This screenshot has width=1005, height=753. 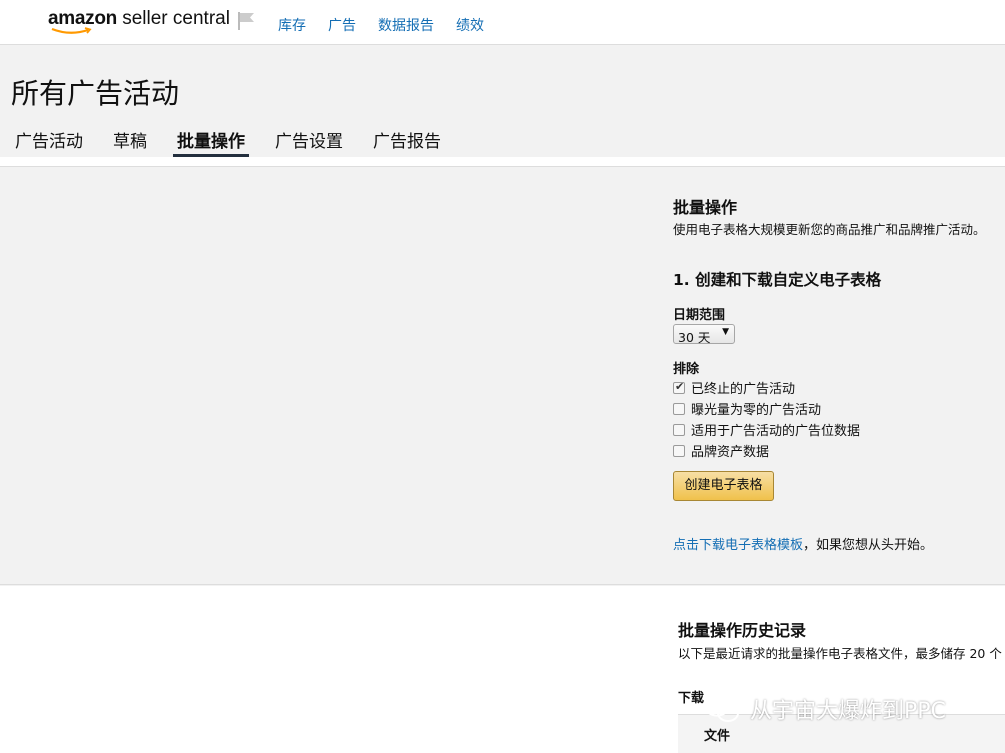 I want to click on nav-item-reports: 数据报告, so click(x=406, y=25).